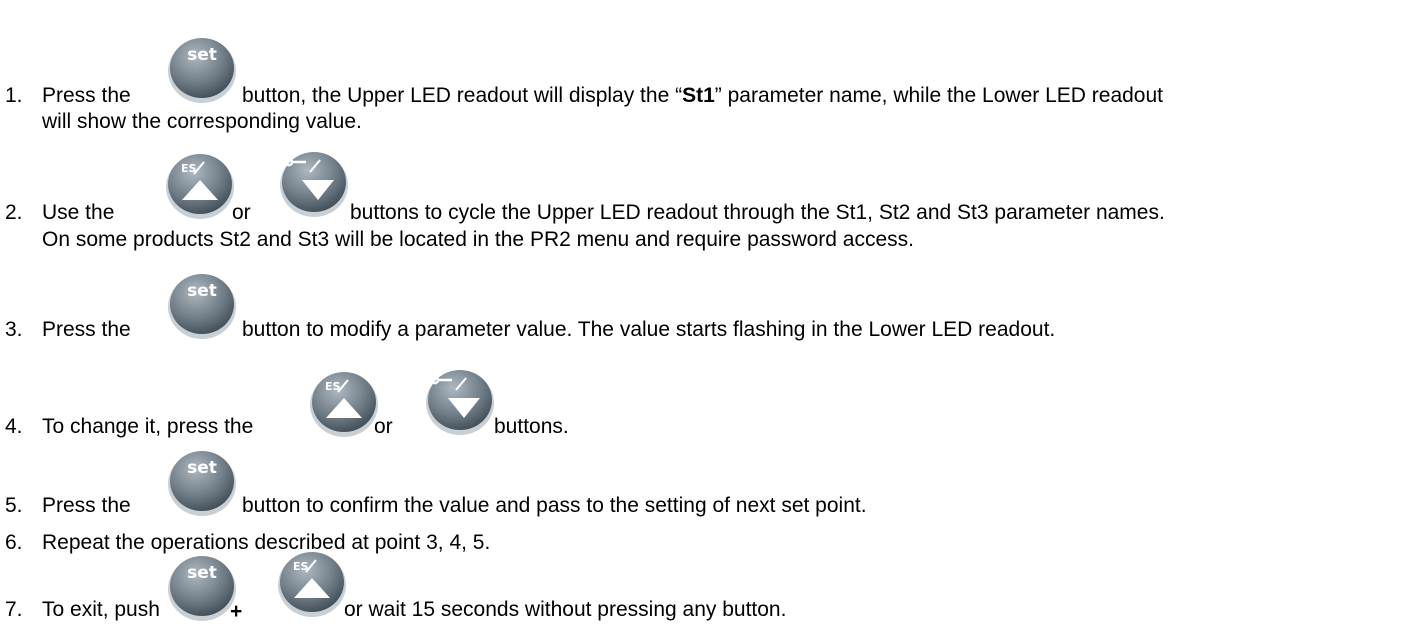  What do you see at coordinates (14, 212) in the screenshot?
I see `step-number: 2.` at bounding box center [14, 212].